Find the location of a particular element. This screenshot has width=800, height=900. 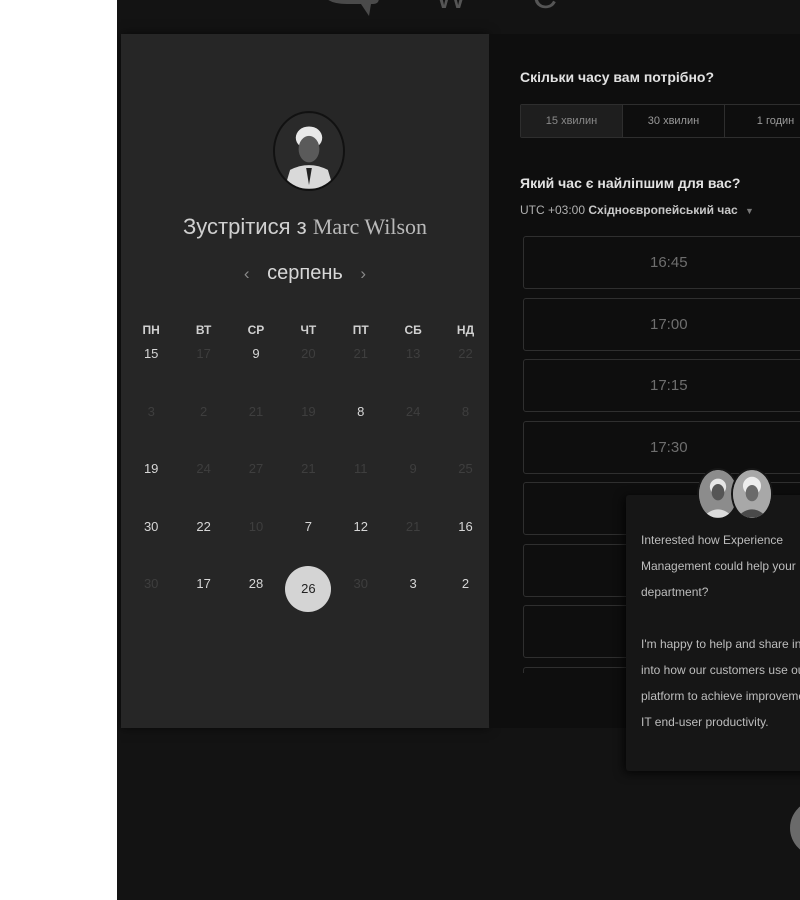

chevron-right-icon: › is located at coordinates (363, 273).